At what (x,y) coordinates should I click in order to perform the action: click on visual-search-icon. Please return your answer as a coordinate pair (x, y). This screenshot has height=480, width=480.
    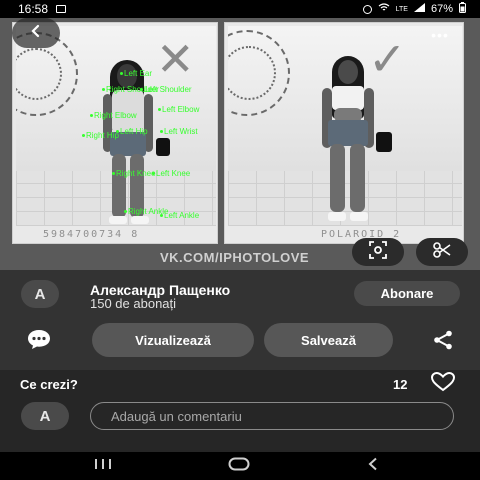
    Looking at the image, I should click on (378, 252).